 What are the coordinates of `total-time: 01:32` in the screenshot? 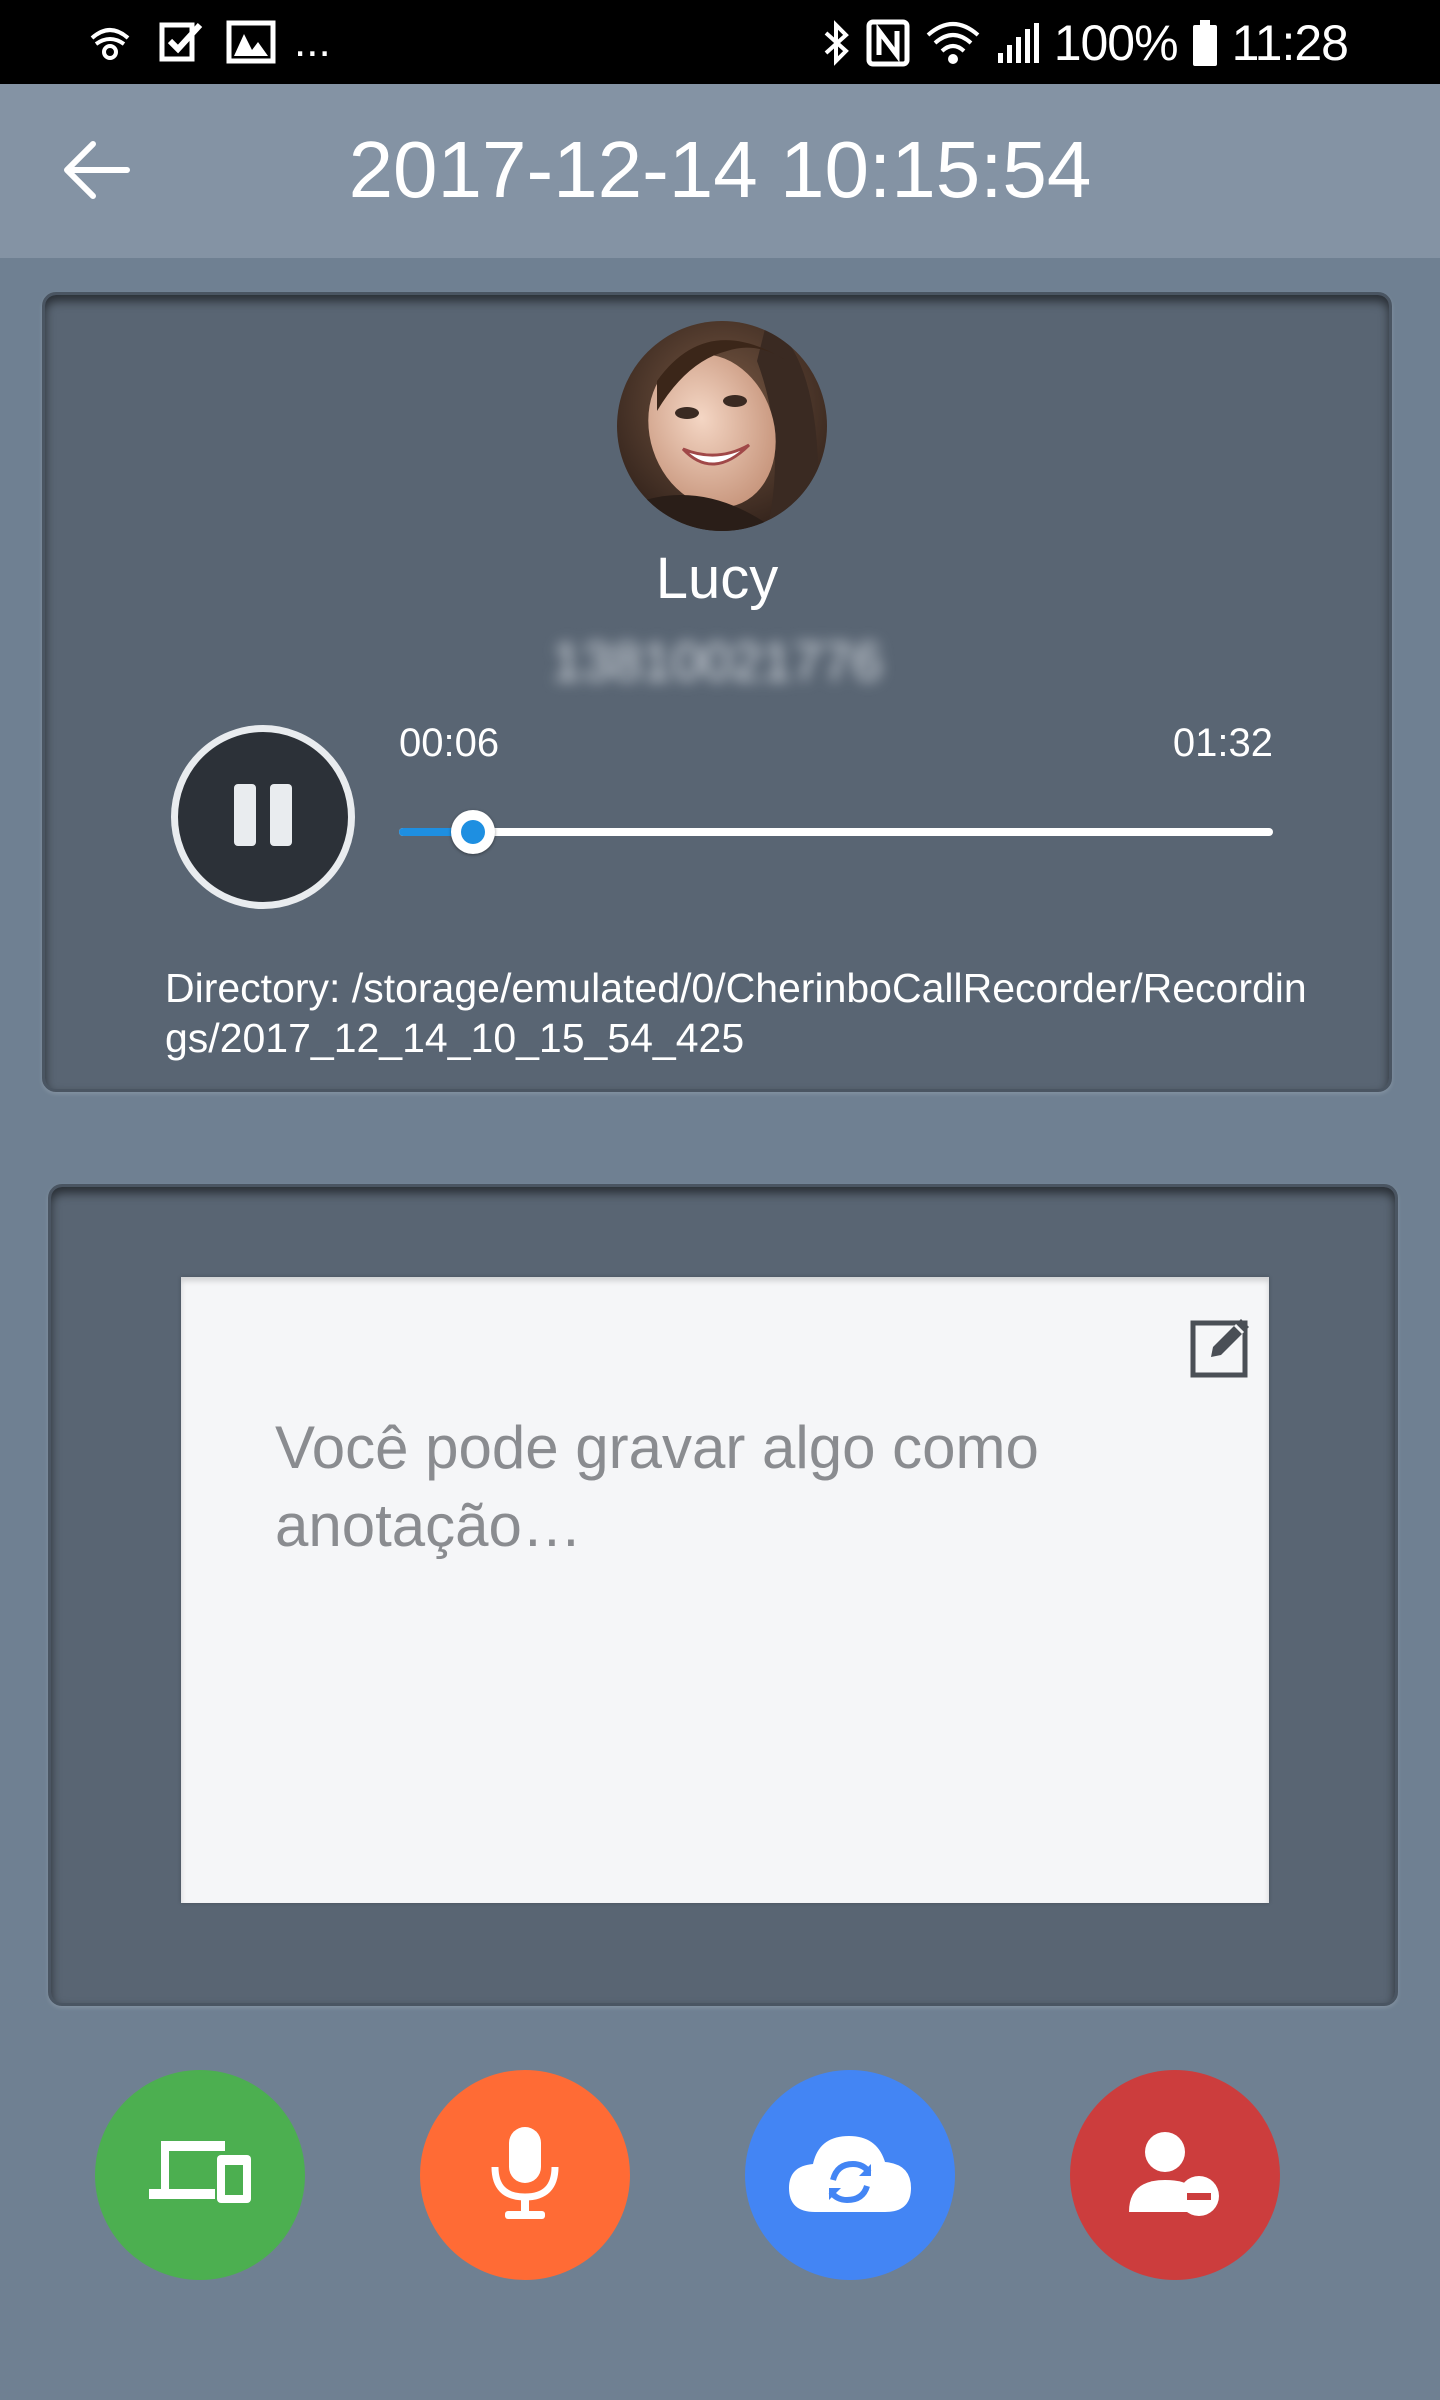 It's located at (1222, 743).